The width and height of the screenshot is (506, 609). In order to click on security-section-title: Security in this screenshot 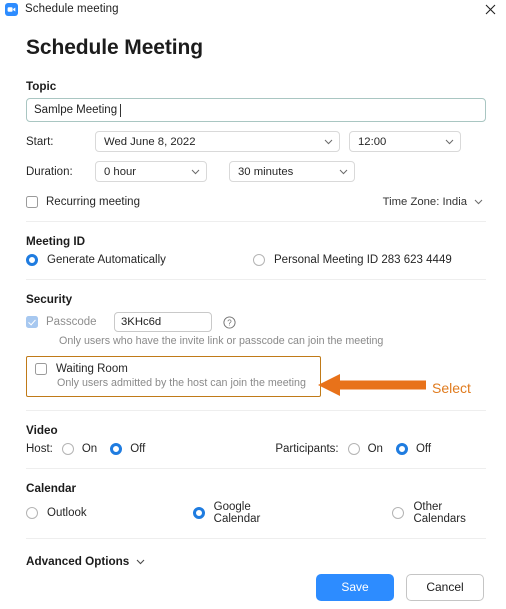, I will do `click(49, 299)`.